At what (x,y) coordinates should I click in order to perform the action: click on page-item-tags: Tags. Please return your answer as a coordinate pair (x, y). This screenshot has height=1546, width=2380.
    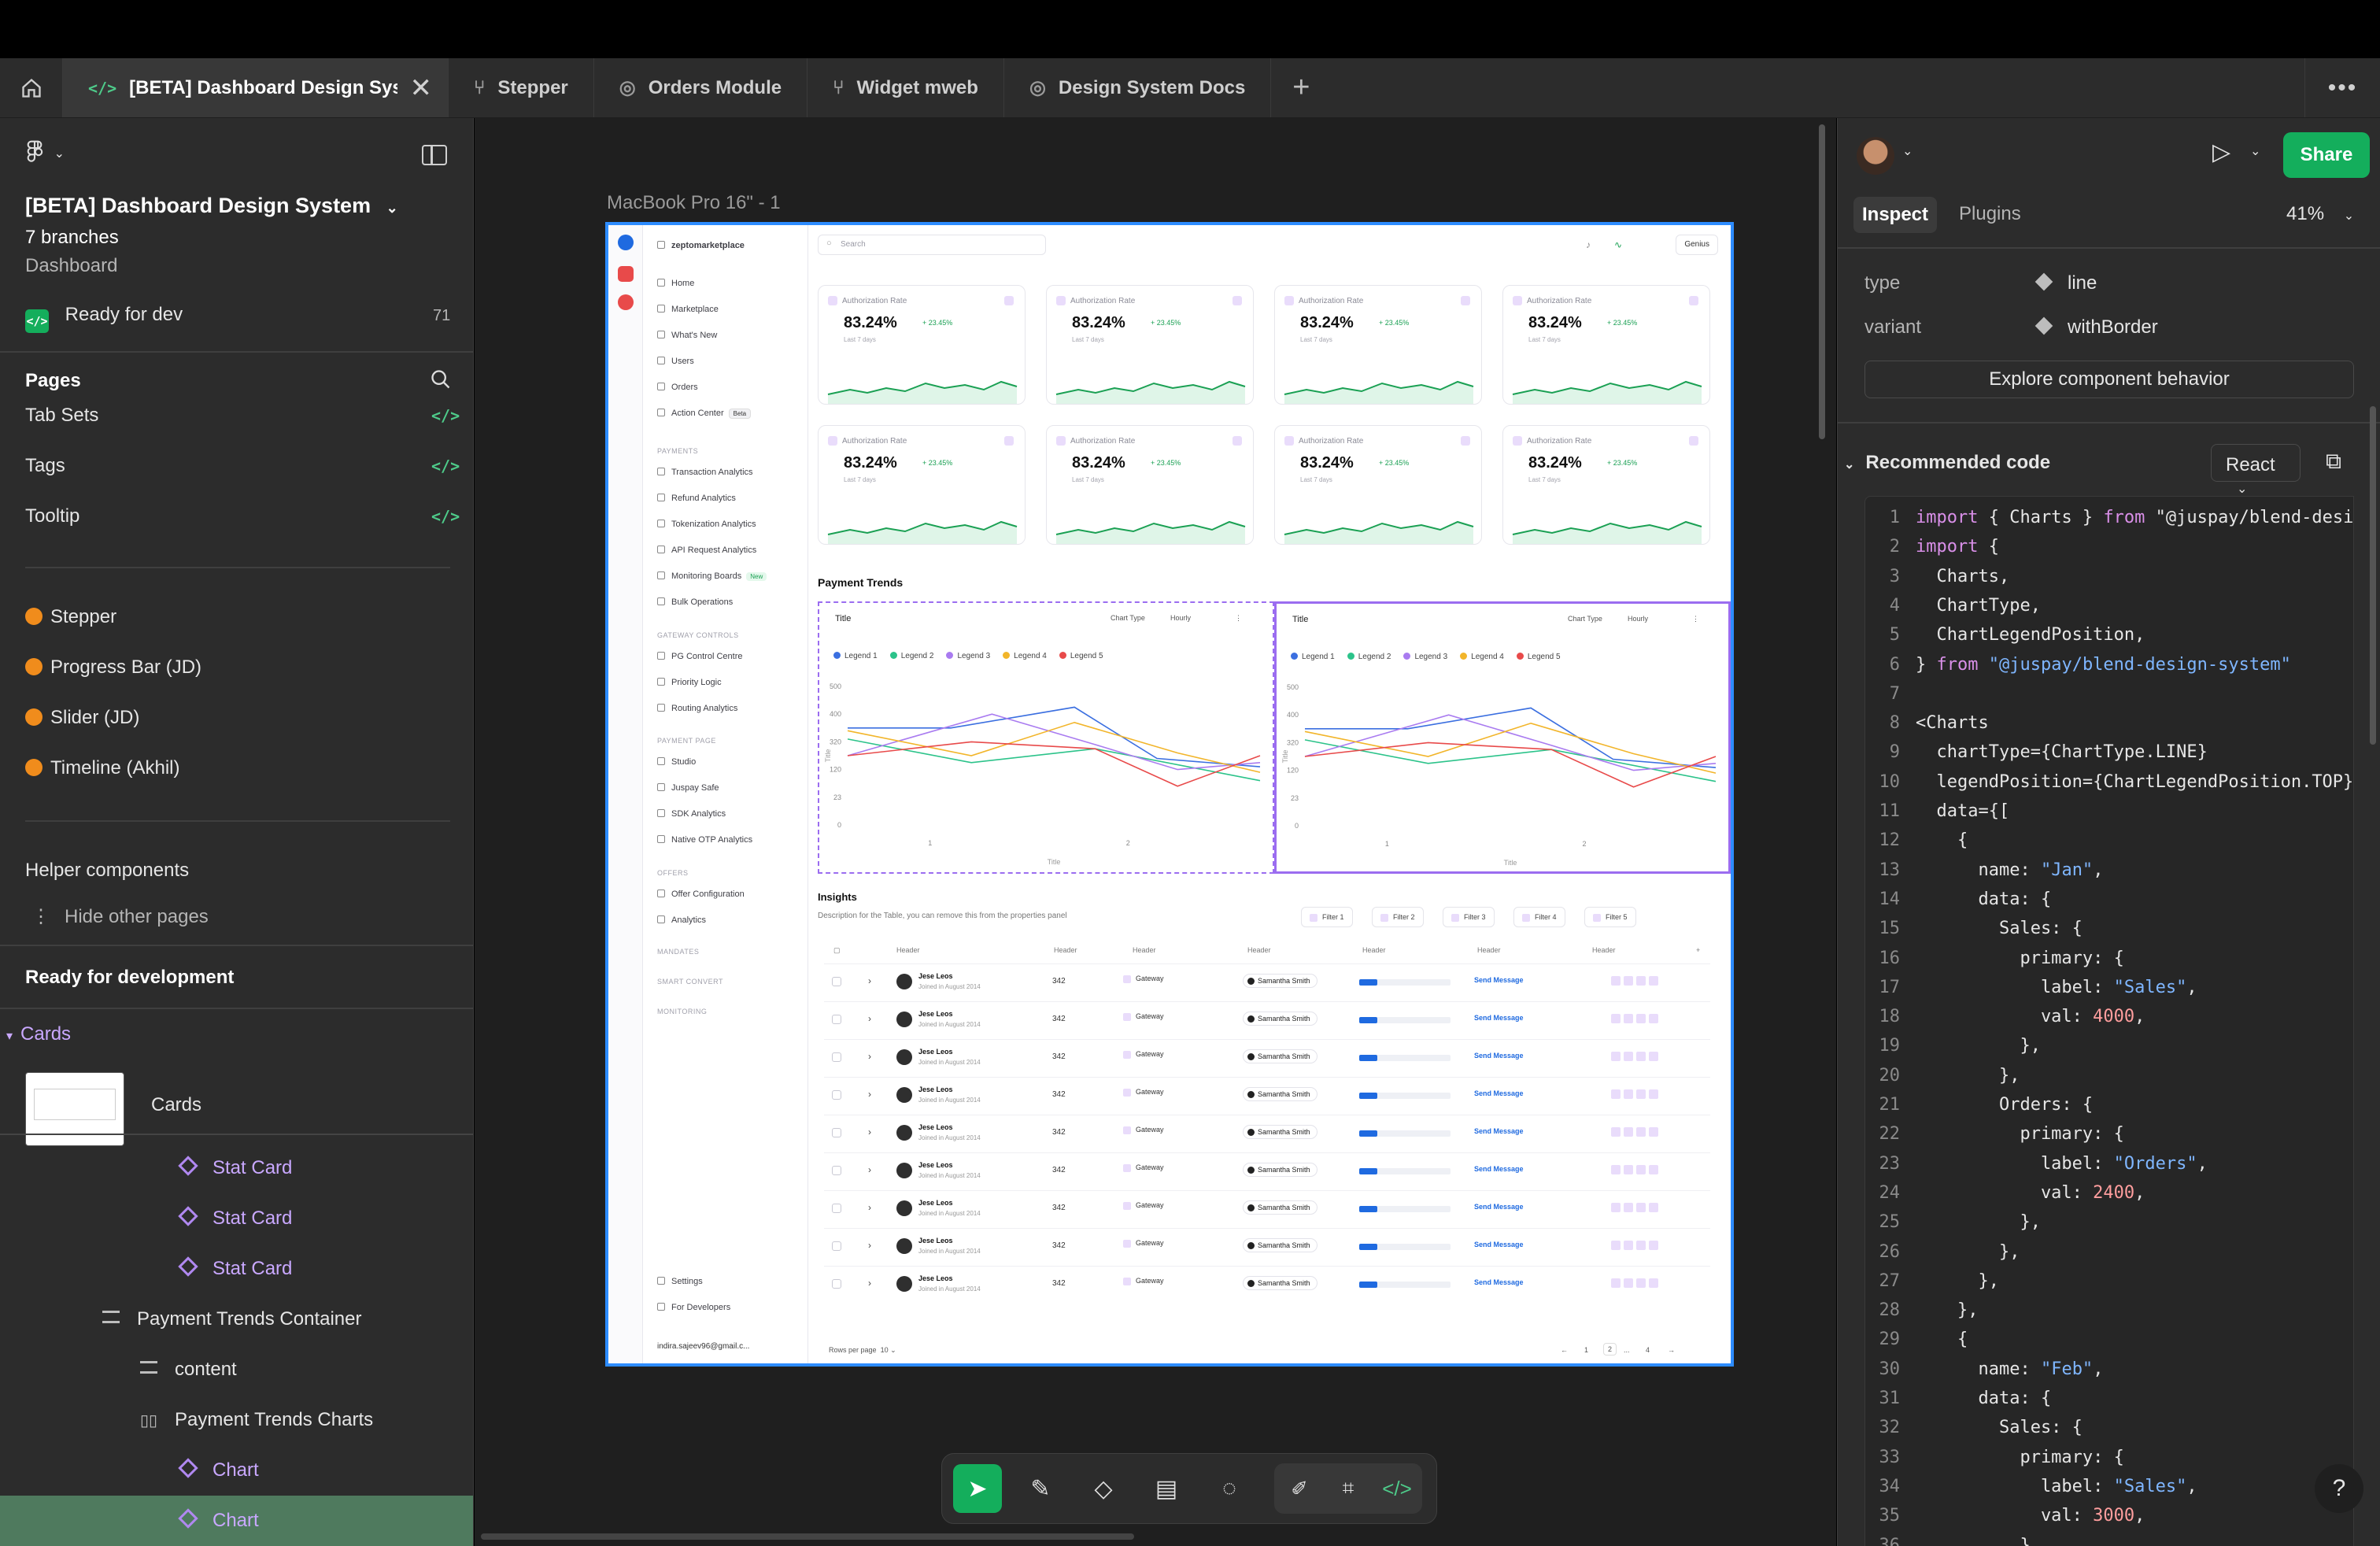
    Looking at the image, I should click on (45, 466).